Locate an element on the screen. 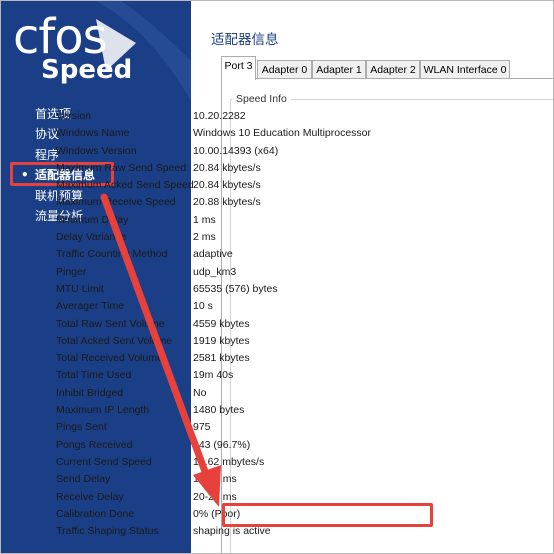  info-row-label: Maximum Receive Speed is located at coordinates (116, 202).